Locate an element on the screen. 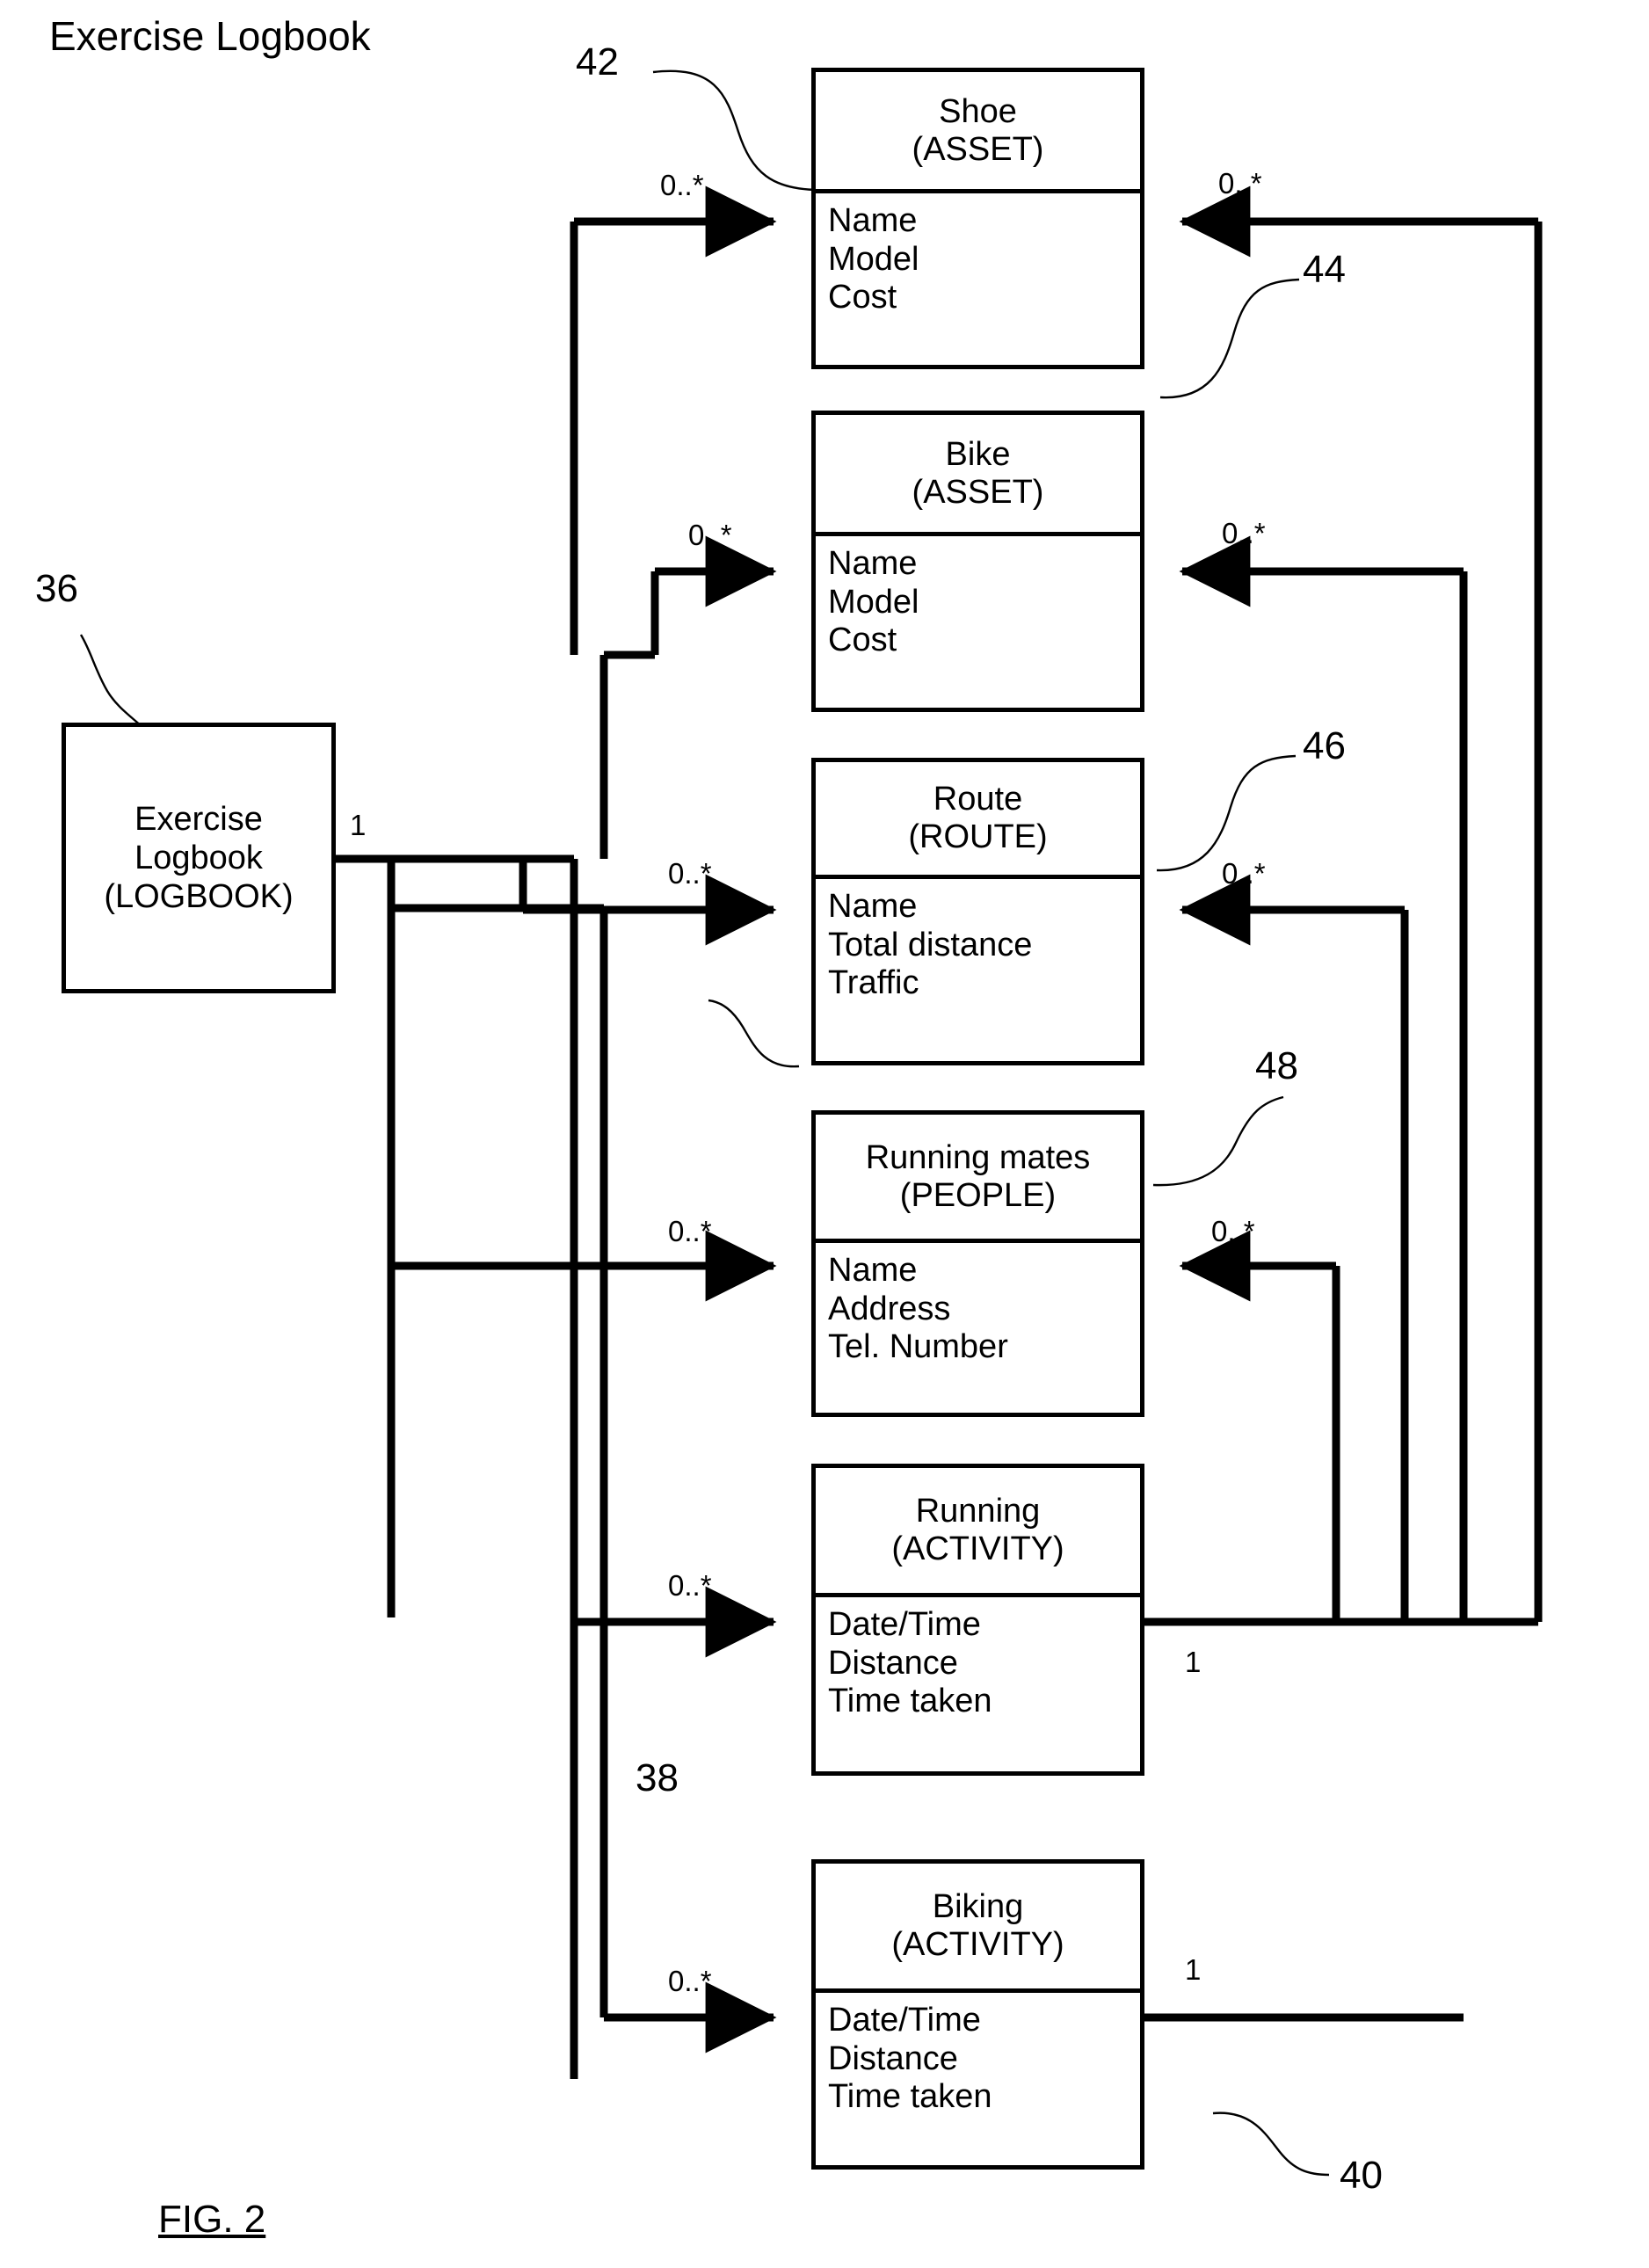  entity-header: Bike (ASSET) is located at coordinates (978, 476).